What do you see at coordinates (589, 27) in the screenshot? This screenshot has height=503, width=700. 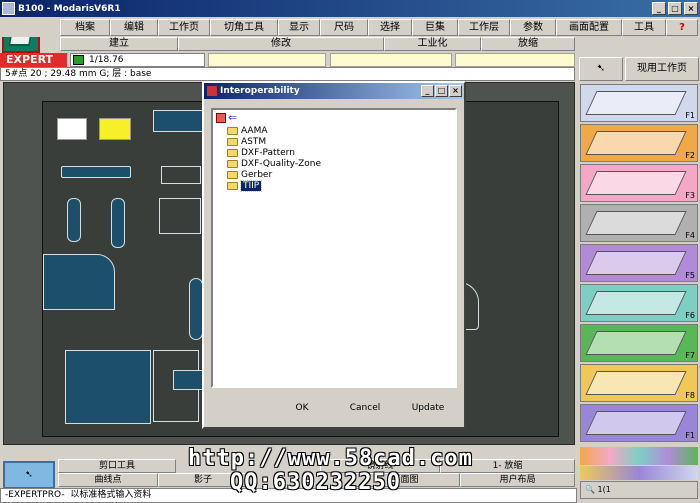 I see `menu-screen-config: 画面配置` at bounding box center [589, 27].